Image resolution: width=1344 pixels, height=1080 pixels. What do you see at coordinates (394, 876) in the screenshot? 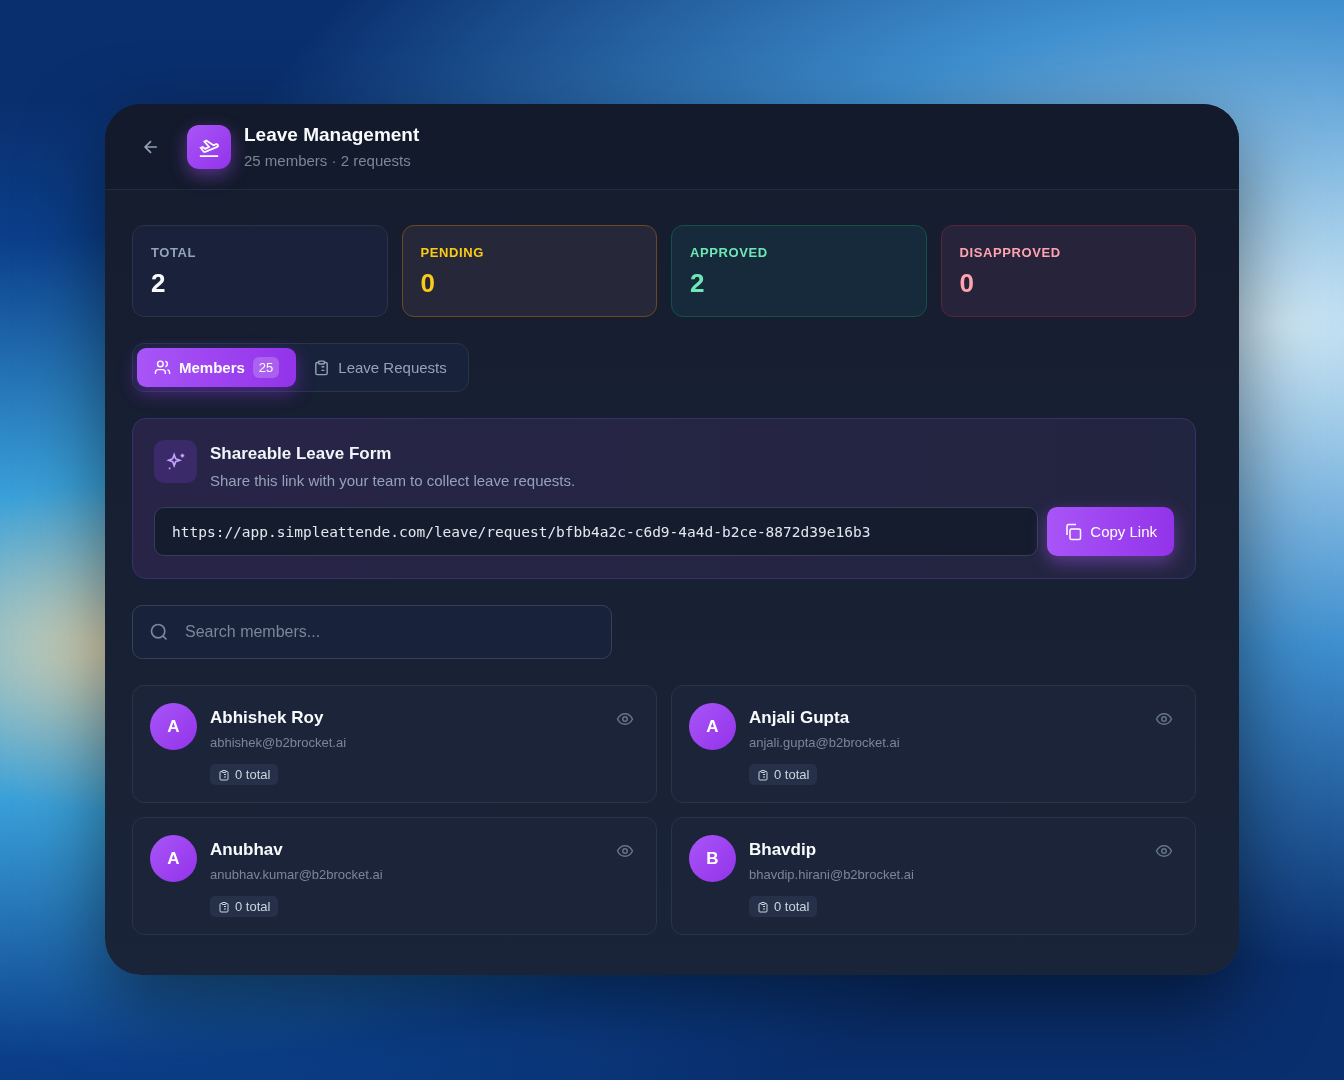
I see `member-card: A Anubhav anubhav.kumar@b2brocket.ai 0 total` at bounding box center [394, 876].